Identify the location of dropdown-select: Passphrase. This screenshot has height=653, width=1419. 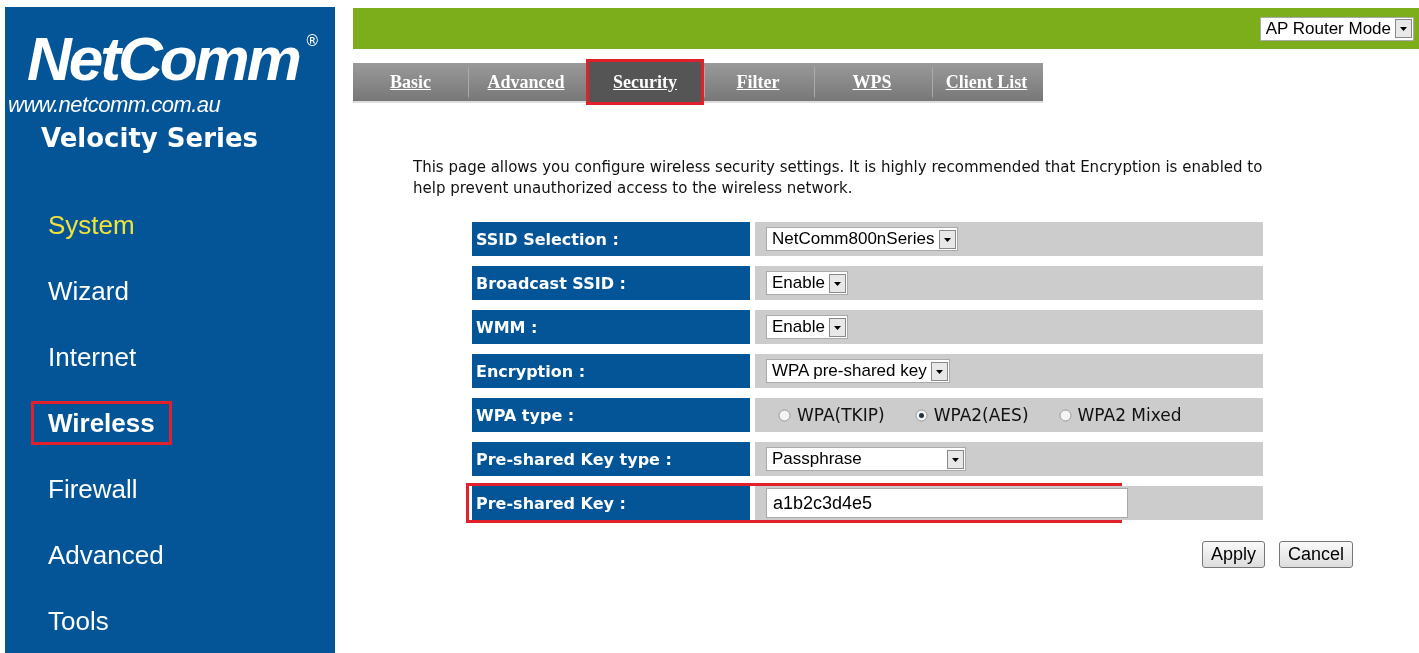
(866, 459).